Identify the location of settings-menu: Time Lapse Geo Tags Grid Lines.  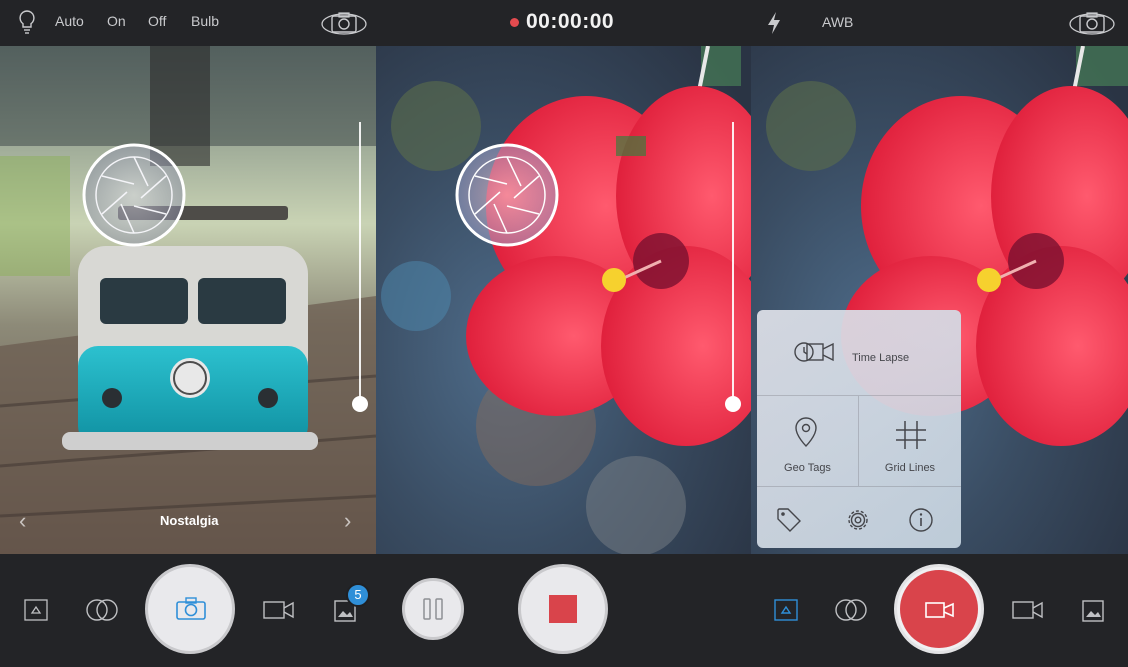
(859, 429).